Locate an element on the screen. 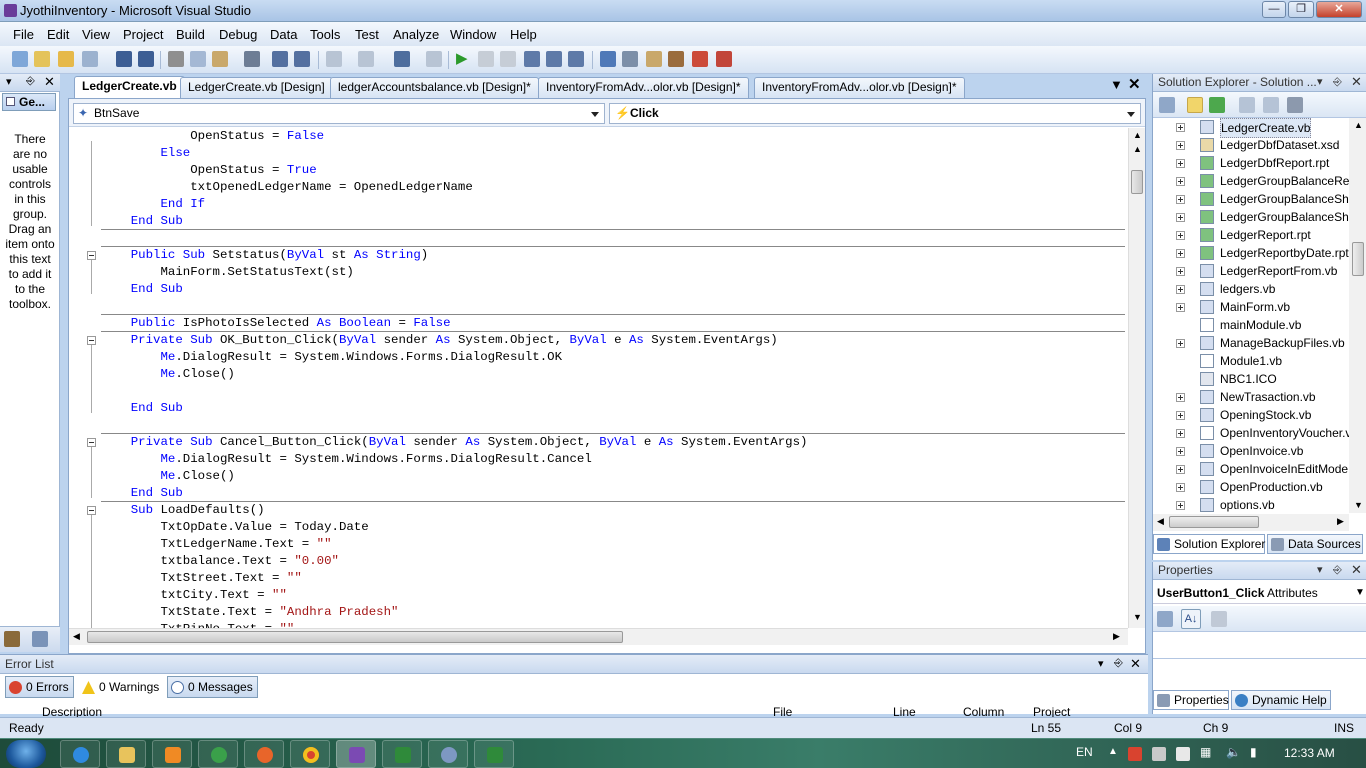 This screenshot has width=1366, height=768. toolbox-icon is located at coordinates (676, 59).